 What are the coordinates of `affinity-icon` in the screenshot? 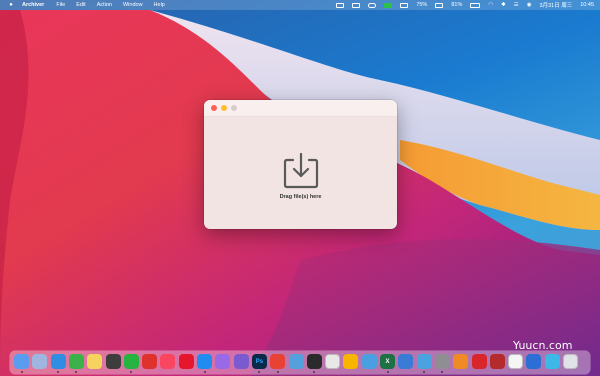 It's located at (241, 361).